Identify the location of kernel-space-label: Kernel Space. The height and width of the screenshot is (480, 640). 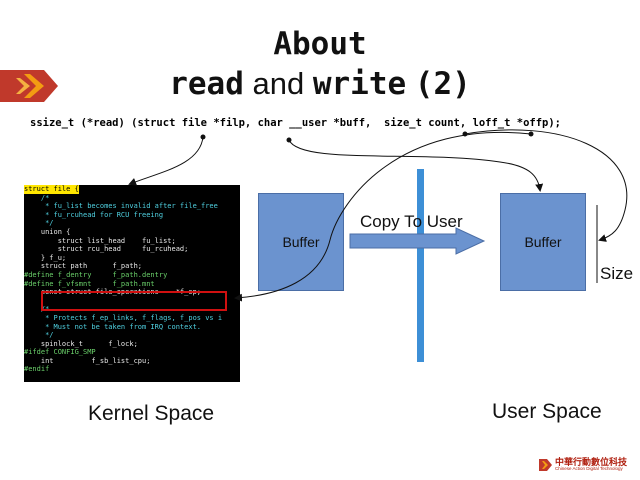
(151, 413).